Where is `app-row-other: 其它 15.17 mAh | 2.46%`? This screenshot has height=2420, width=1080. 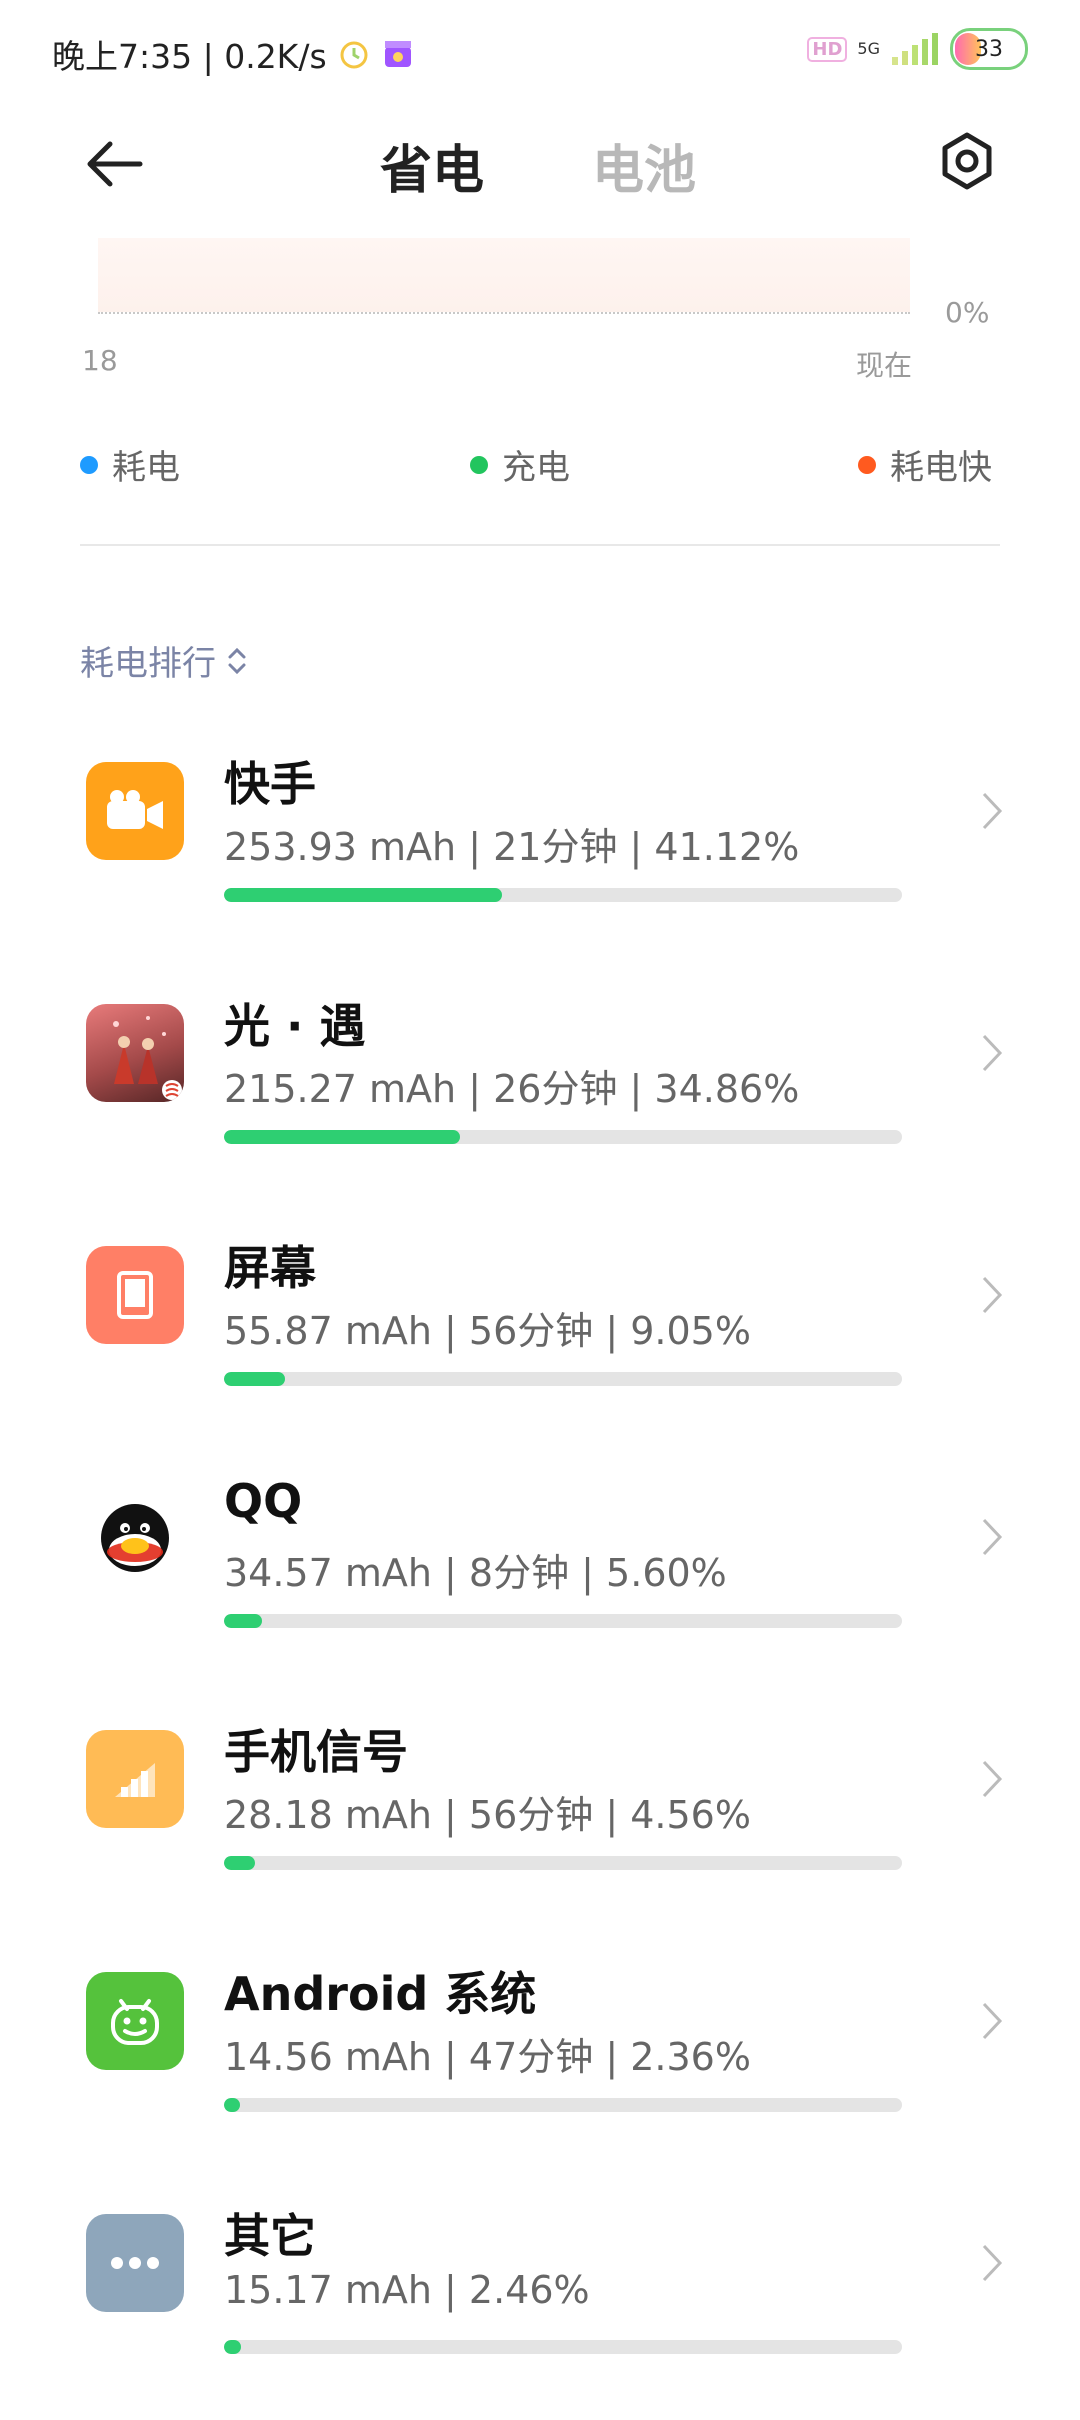
app-row-other: 其它 15.17 mAh | 2.46% is located at coordinates (540, 2299).